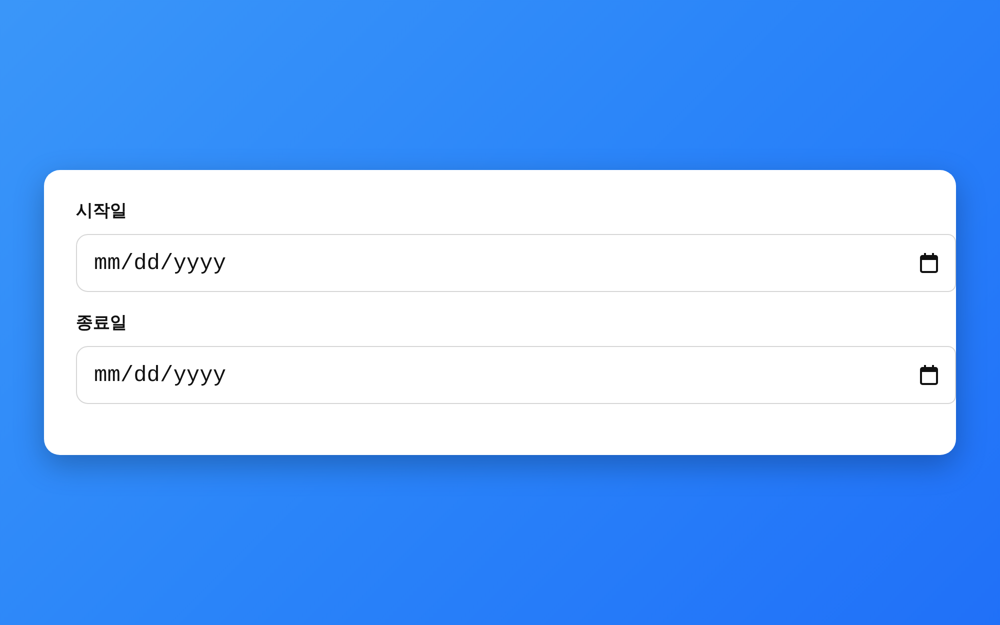 The image size is (1000, 625). I want to click on field-label: 종료일, so click(101, 323).